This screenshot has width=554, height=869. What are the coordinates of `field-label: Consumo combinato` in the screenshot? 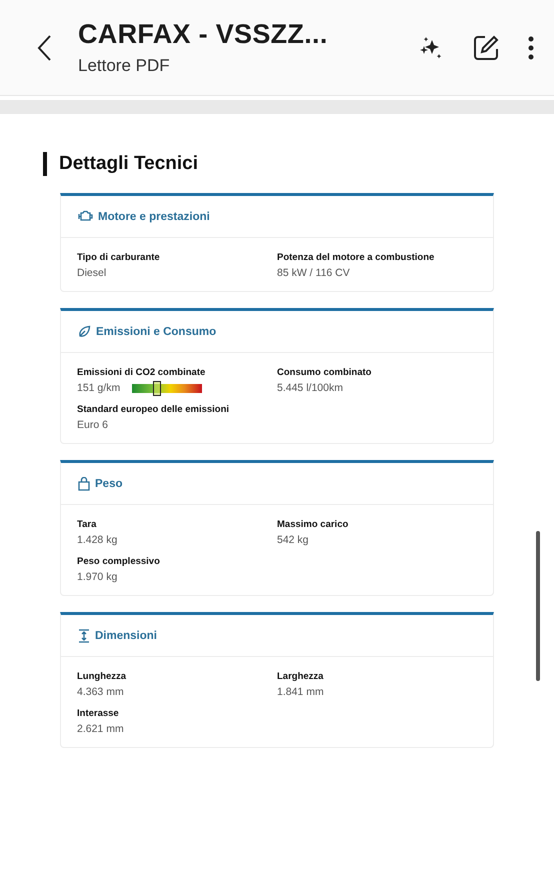 It's located at (324, 372).